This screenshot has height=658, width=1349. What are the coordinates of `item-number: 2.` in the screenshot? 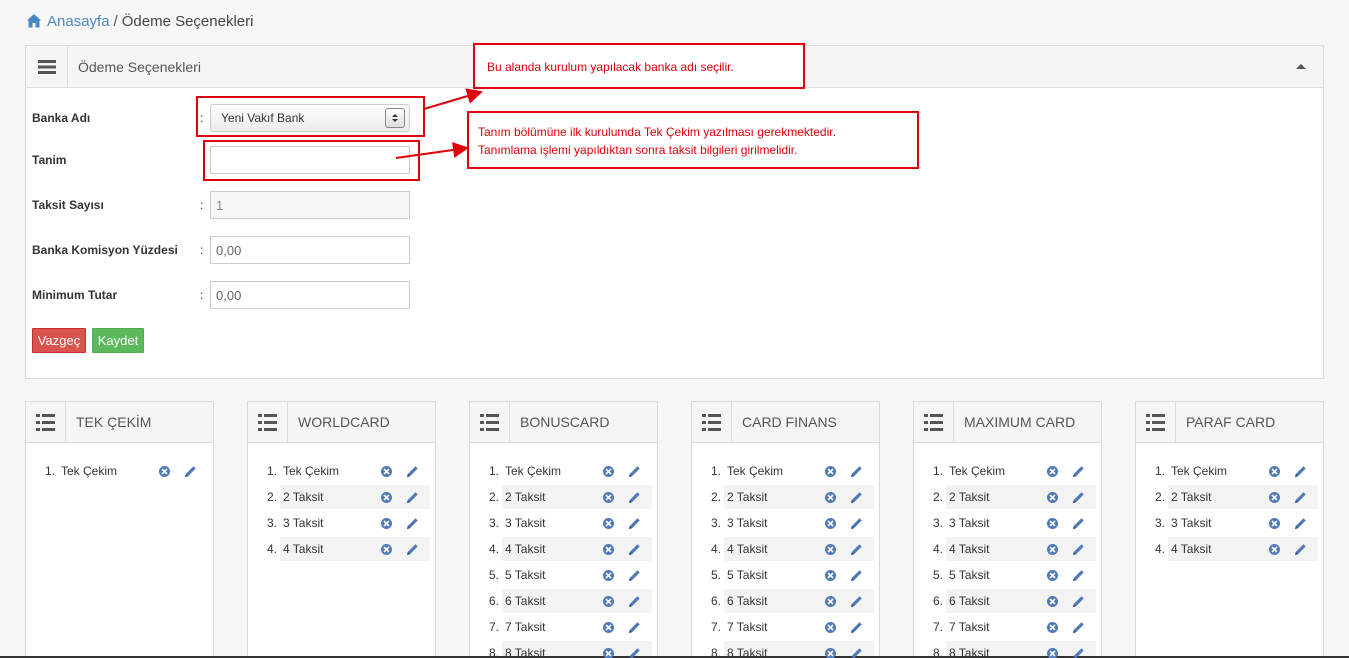 It's located at (493, 497).